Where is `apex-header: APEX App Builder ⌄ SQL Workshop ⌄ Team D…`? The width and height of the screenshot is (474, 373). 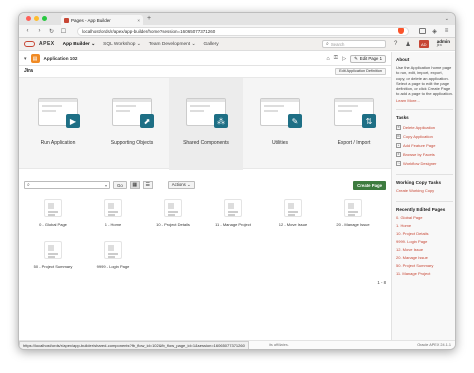
apex-header: APEX App Builder ⌄ SQL Workshop ⌄ Team D… is located at coordinates (237, 44).